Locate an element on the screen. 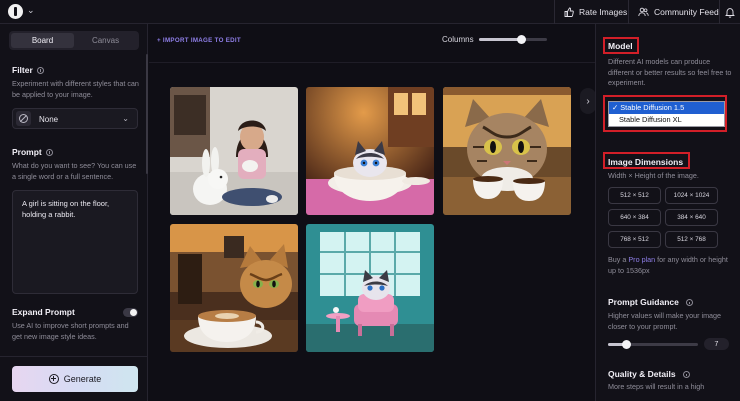  no-filter-icon is located at coordinates (23, 118).